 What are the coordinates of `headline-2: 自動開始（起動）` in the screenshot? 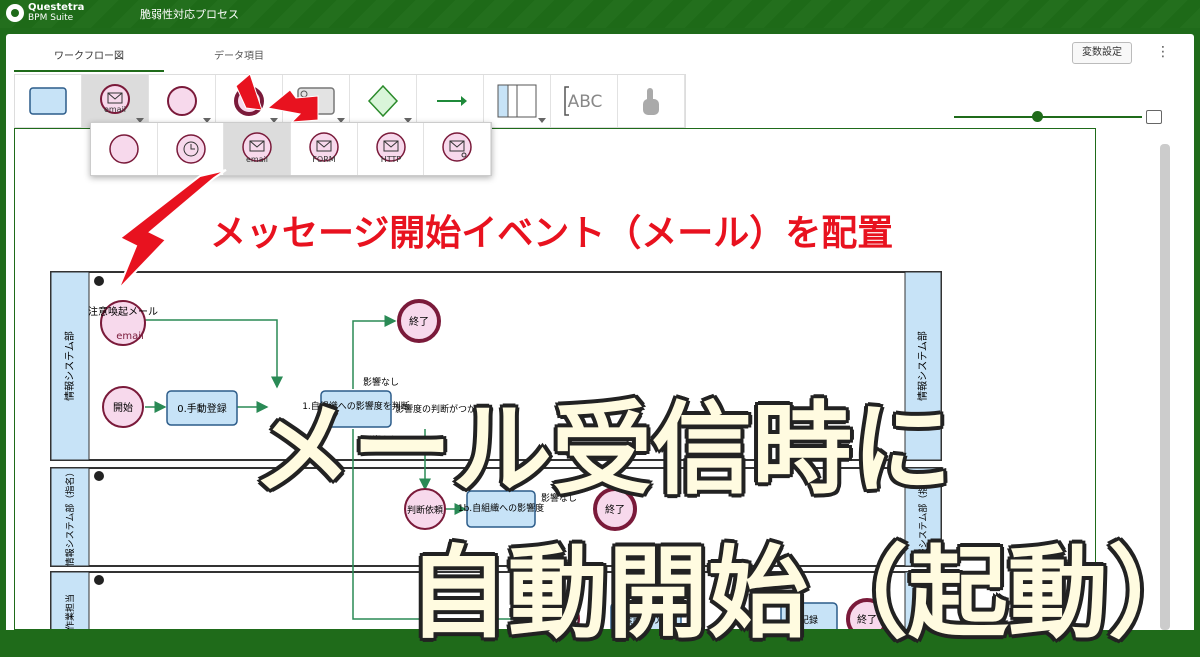 It's located at (804, 593).